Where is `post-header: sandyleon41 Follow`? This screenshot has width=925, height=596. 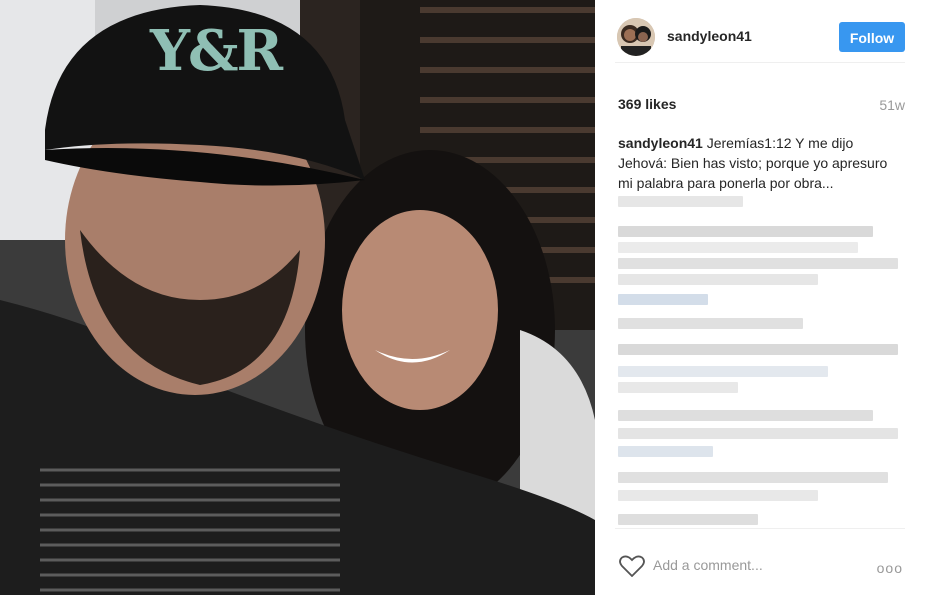 post-header: sandyleon41 Follow is located at coordinates (760, 38).